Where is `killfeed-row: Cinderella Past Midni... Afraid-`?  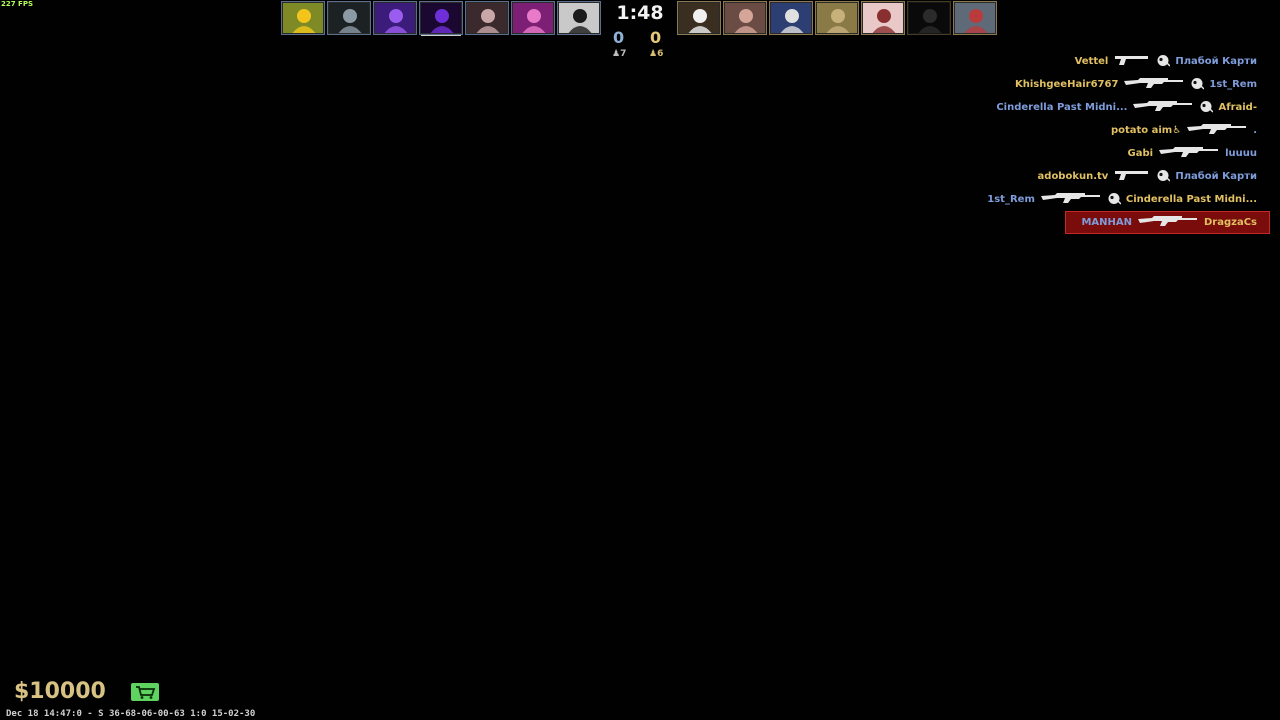 killfeed-row: Cinderella Past Midni... Afraid- is located at coordinates (1105, 107).